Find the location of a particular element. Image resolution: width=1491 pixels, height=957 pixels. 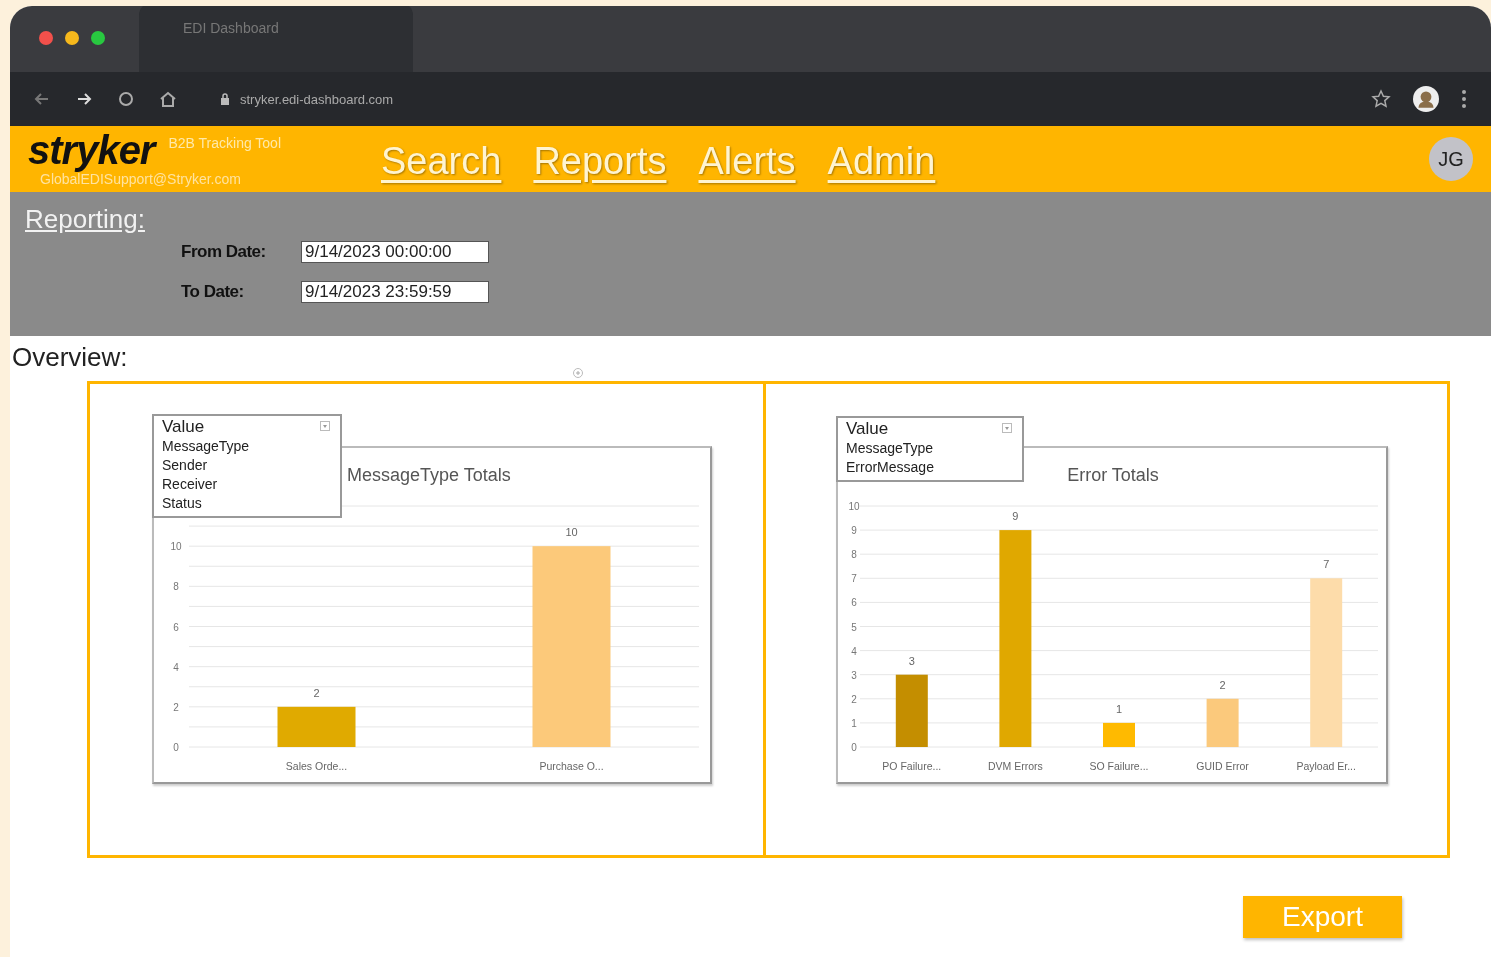

field-list-item: Sender is located at coordinates (185, 465).